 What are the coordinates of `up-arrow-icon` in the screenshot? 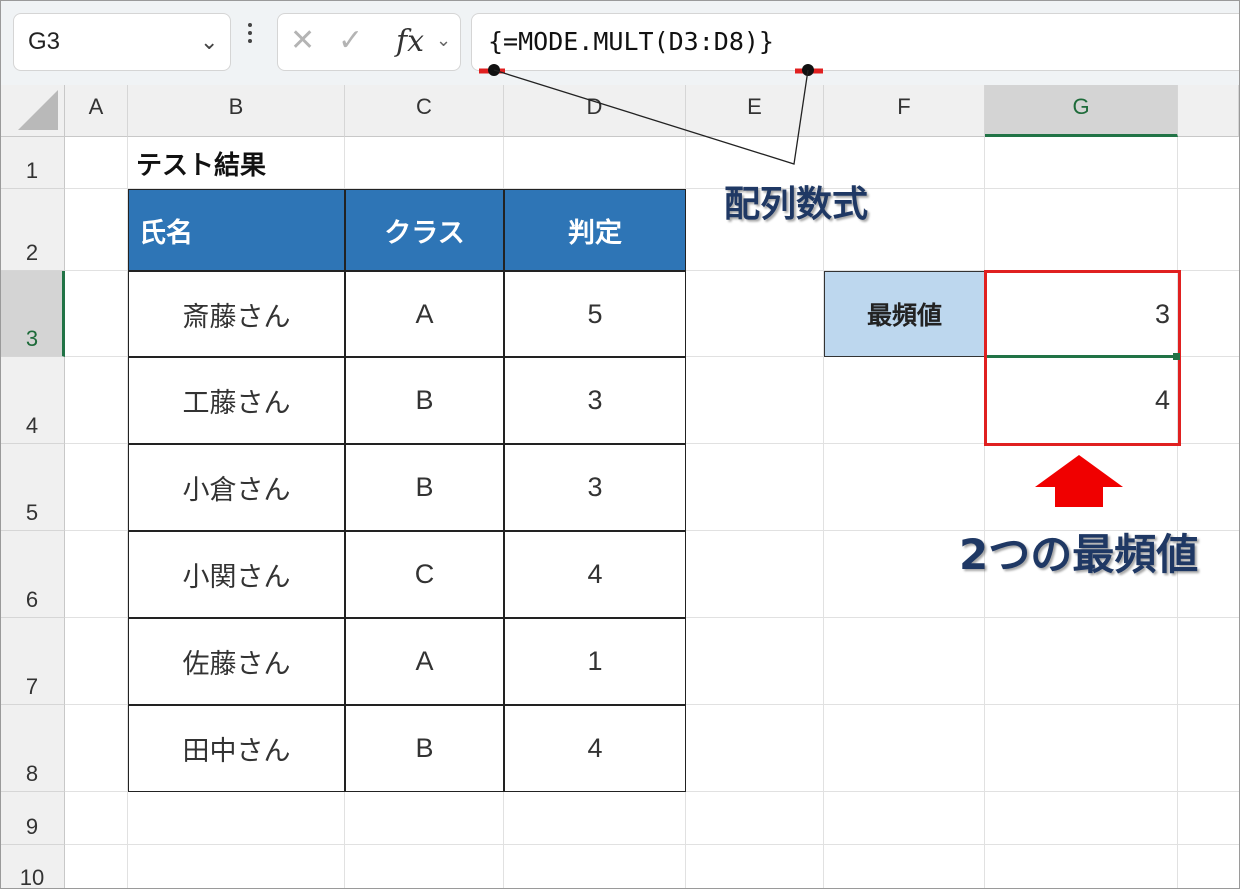 It's located at (1079, 481).